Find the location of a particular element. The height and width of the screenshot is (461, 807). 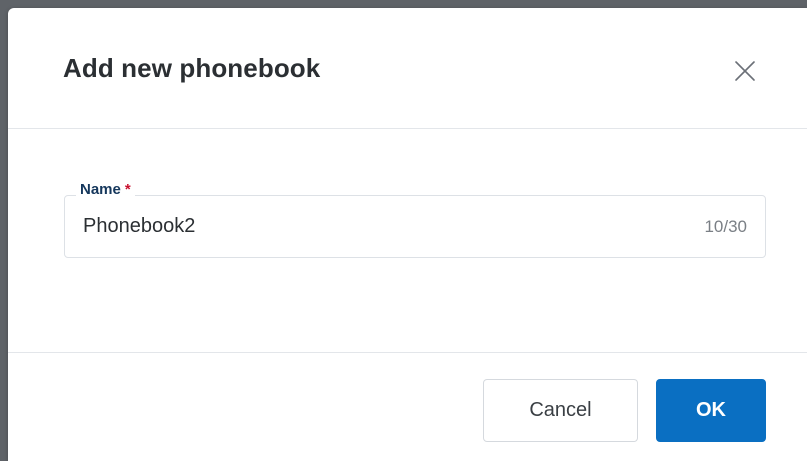

character-counter: 10/30 is located at coordinates (725, 226).